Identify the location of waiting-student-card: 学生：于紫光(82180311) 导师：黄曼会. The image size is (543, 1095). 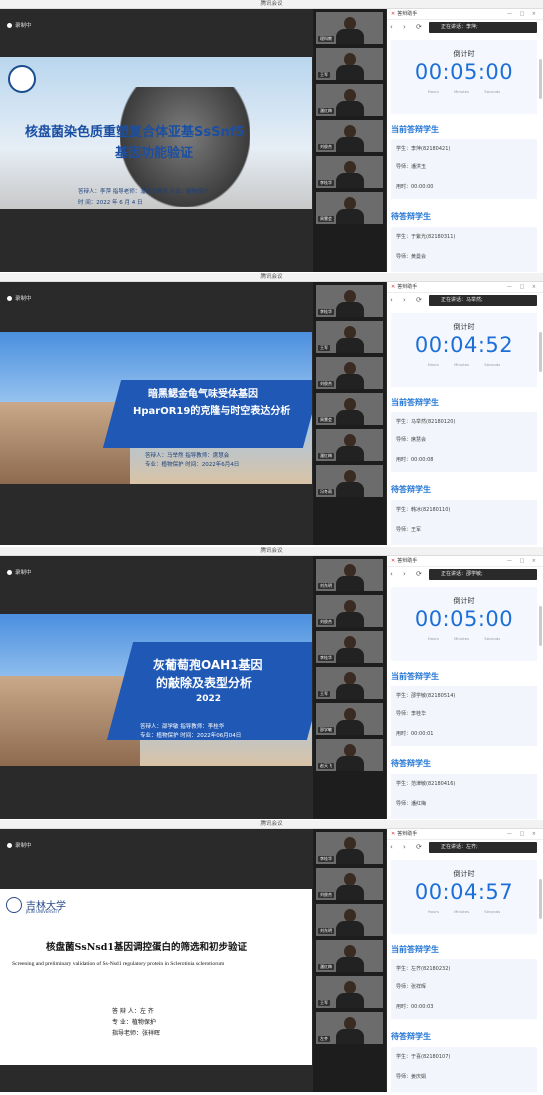
(464, 249).